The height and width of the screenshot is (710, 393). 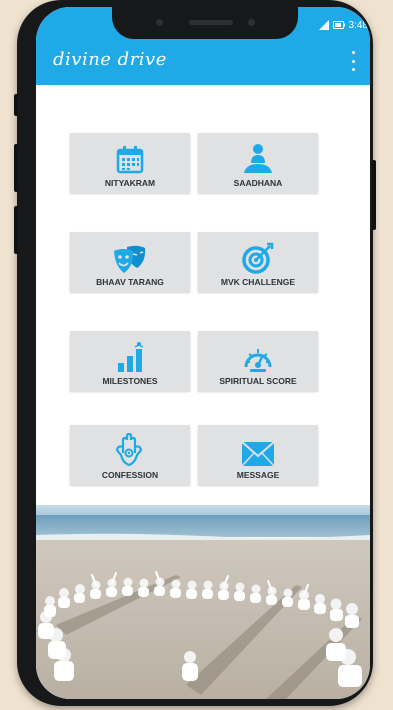 I want to click on power-button, so click(x=374, y=195).